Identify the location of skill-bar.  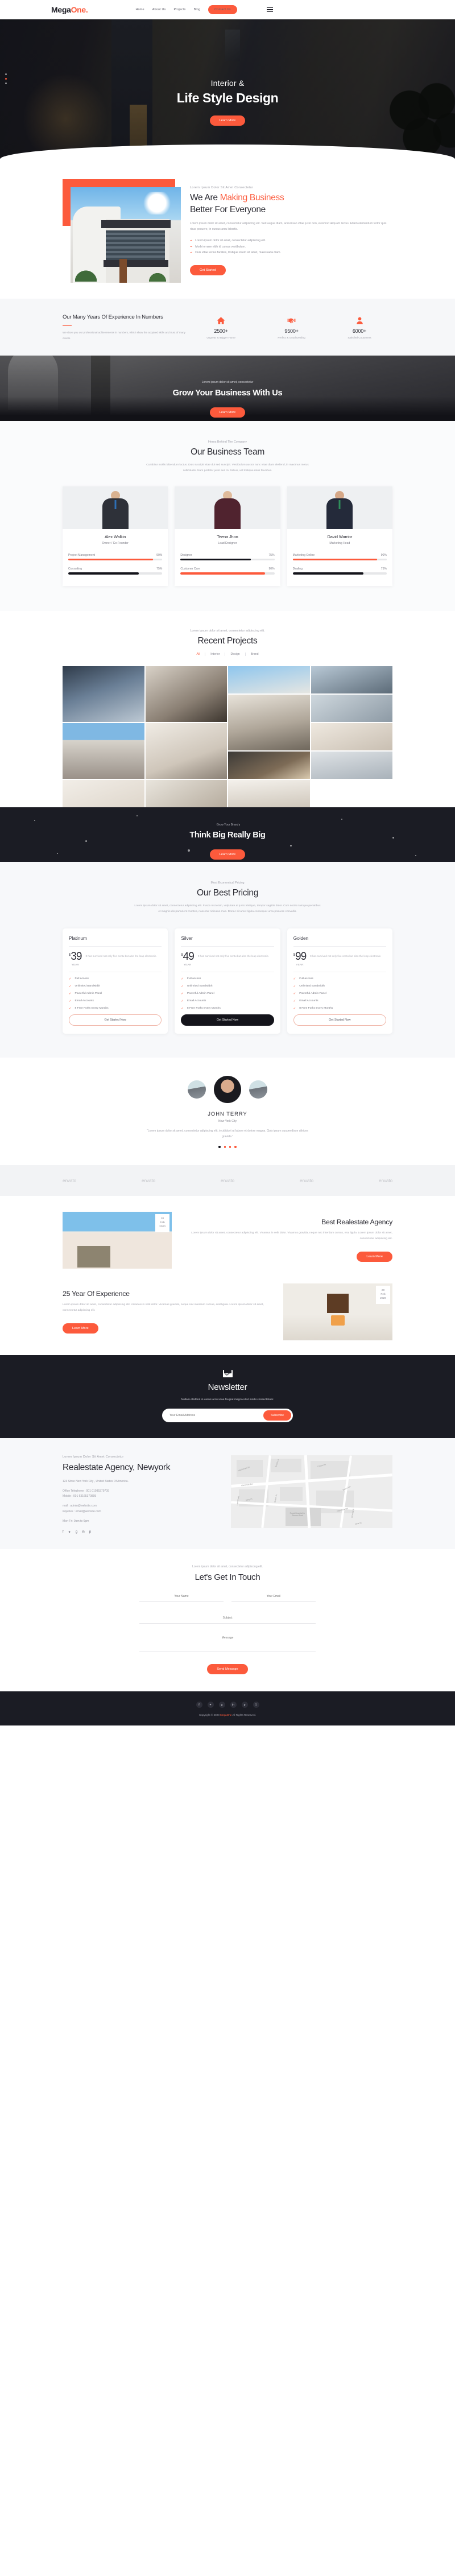
(339, 574).